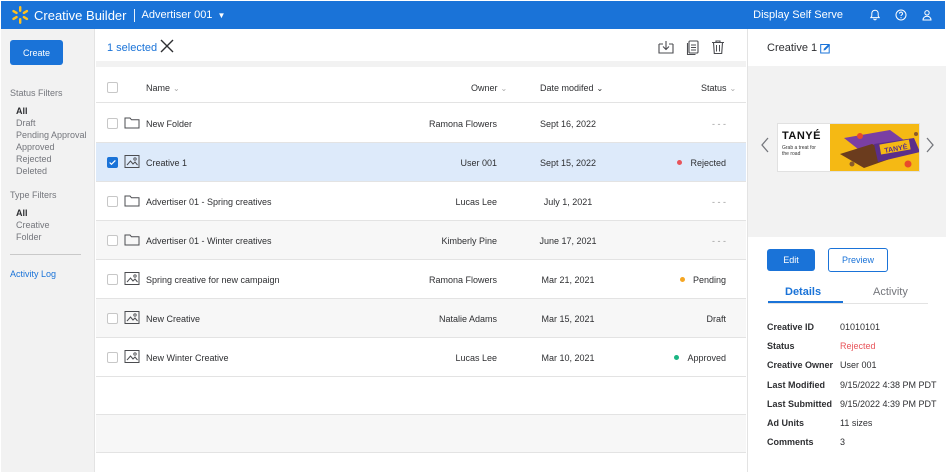  Describe the element at coordinates (167, 46) in the screenshot. I see `clear-selection-icon` at that location.